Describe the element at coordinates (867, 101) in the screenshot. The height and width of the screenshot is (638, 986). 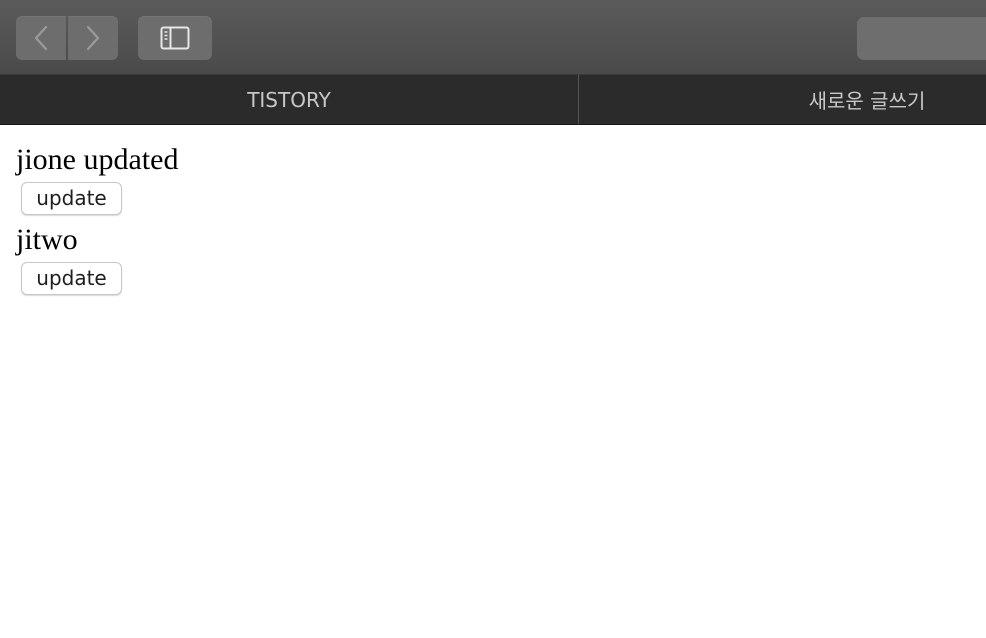
I see `tab-label: 새로운 글쓰기` at that location.